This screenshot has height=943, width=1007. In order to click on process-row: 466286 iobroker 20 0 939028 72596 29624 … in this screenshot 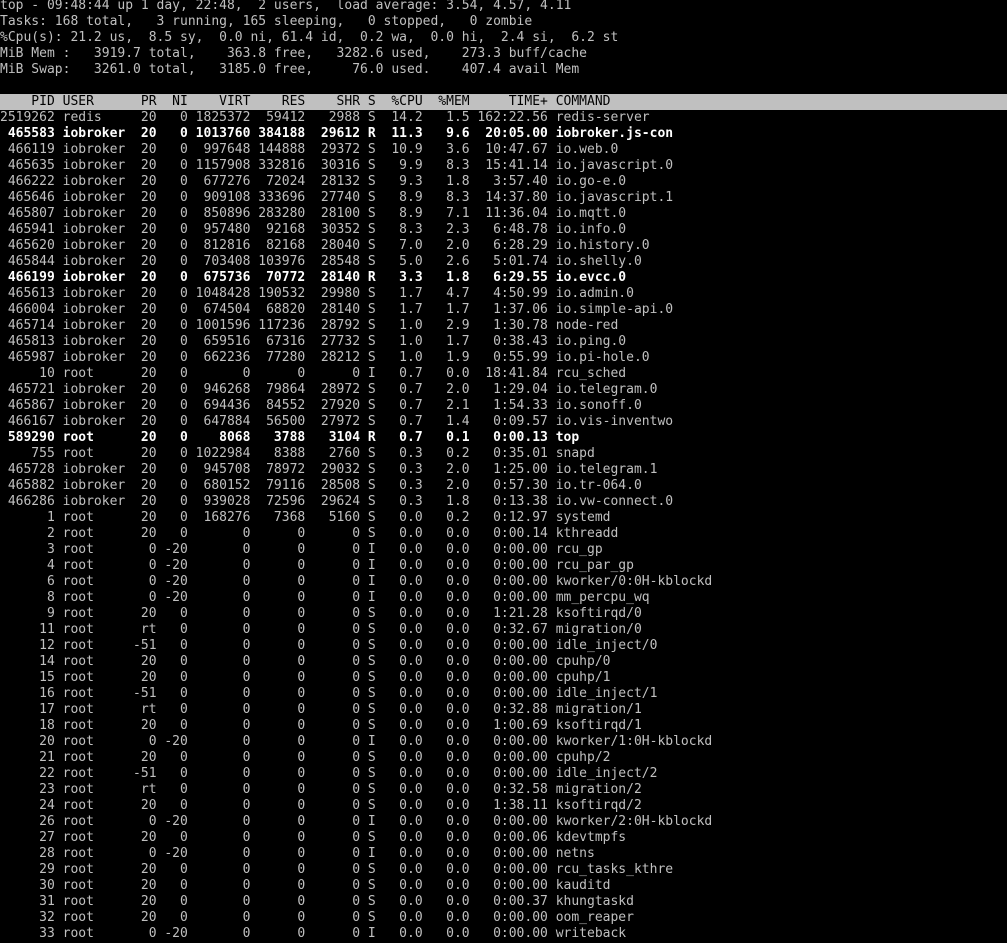, I will do `click(337, 501)`.